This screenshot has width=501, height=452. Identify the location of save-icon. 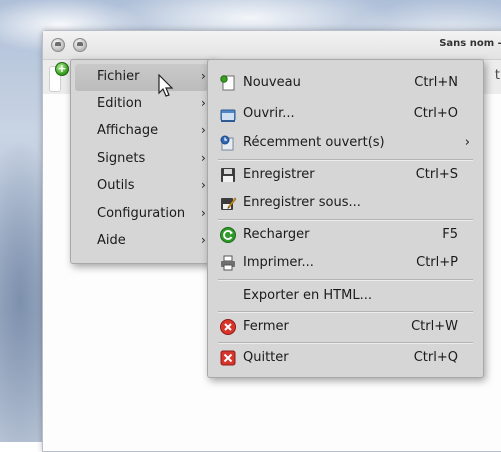
(228, 175).